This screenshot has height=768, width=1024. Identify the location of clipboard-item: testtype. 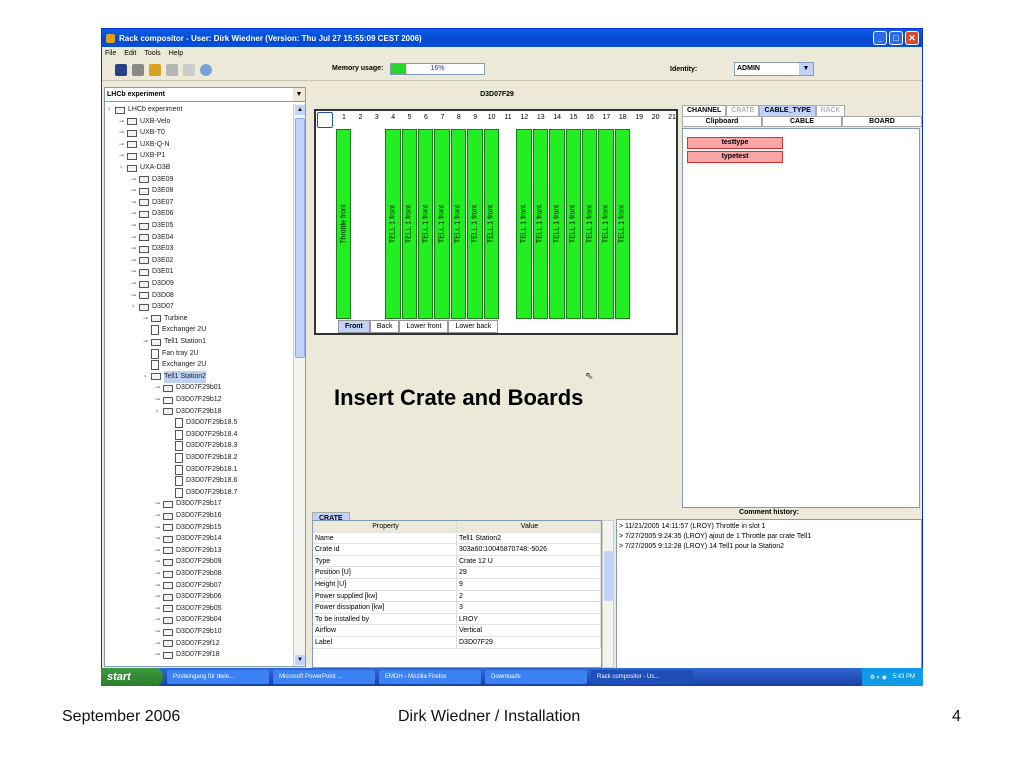
(735, 143).